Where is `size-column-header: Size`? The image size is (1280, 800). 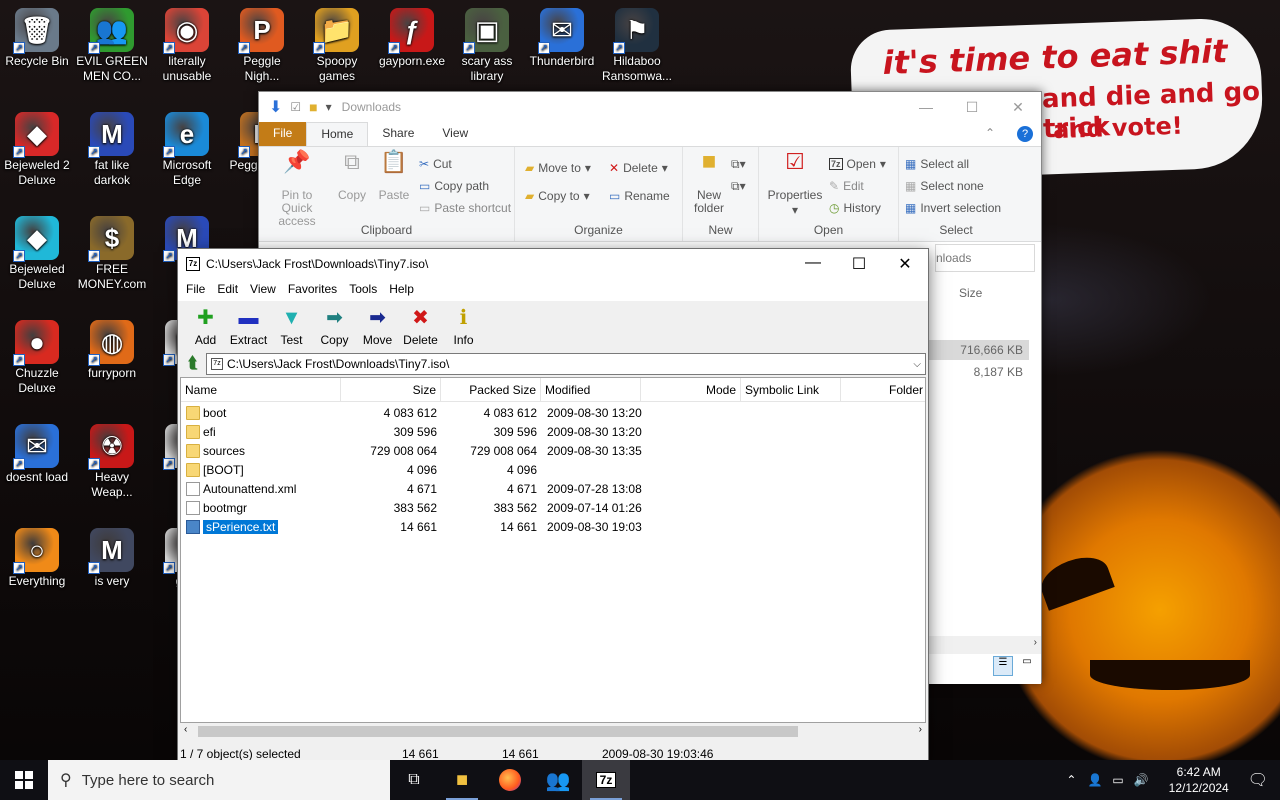 size-column-header: Size is located at coordinates (970, 293).